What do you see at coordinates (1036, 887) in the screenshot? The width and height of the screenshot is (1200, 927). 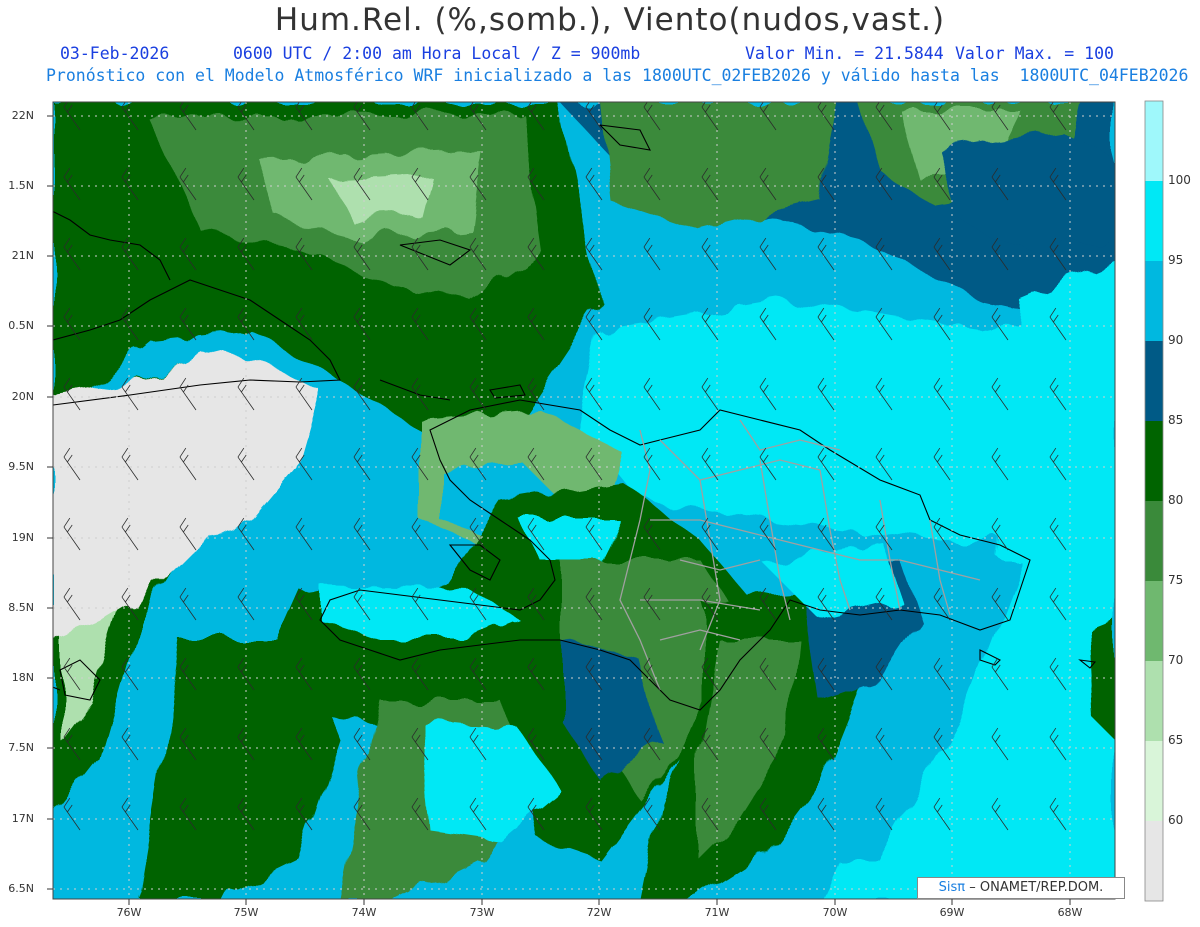 I see `credit-org: – ONAMET/REP.DOM.` at bounding box center [1036, 887].